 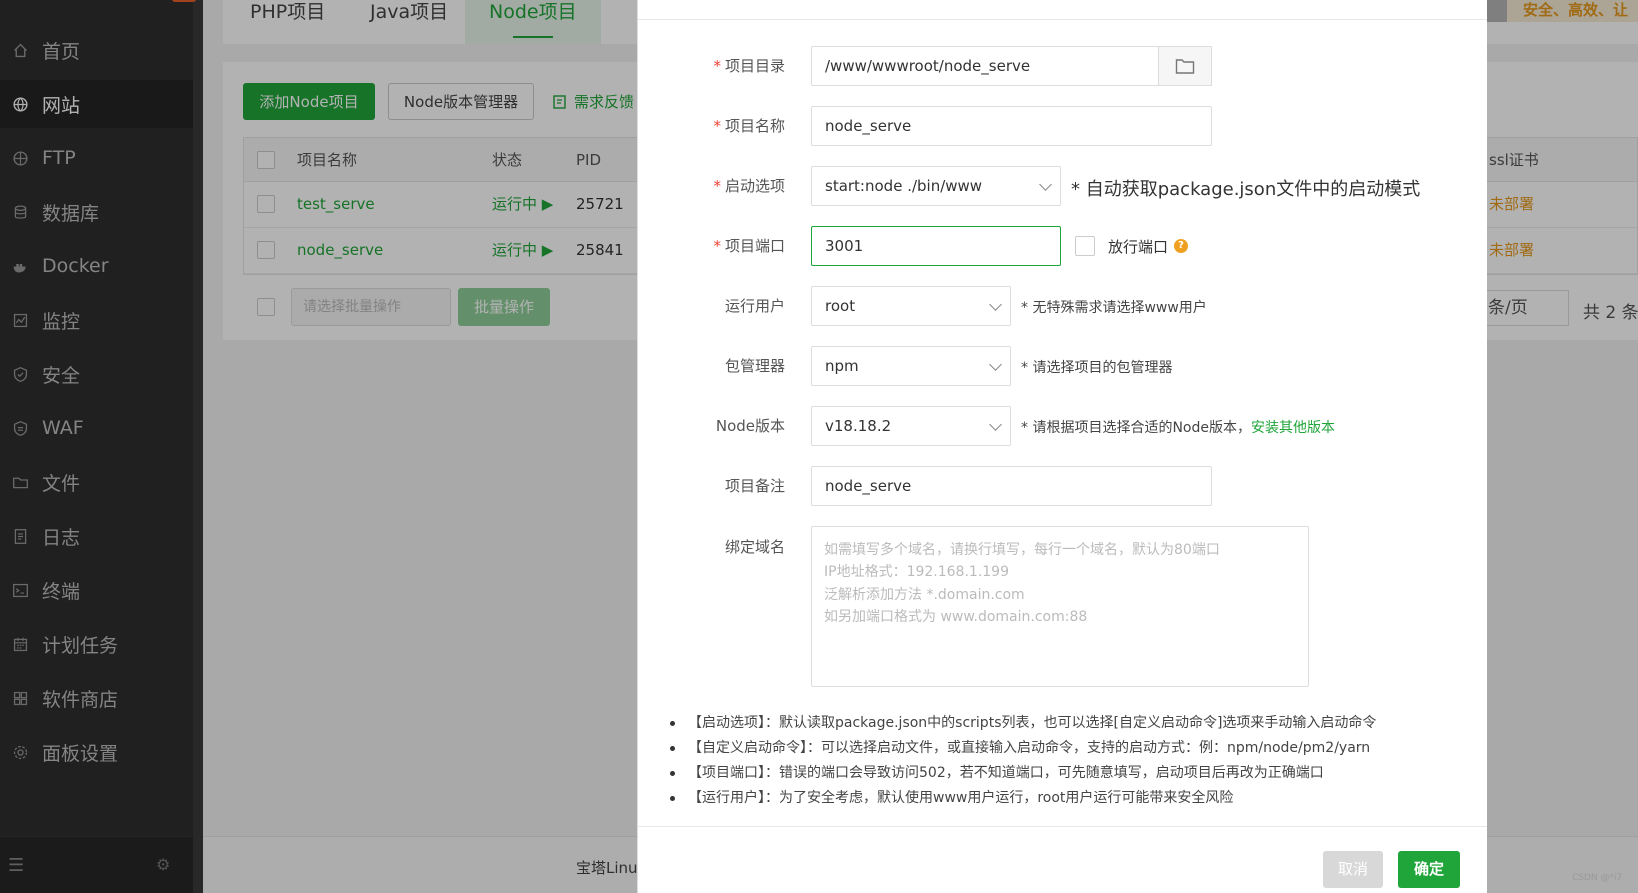 What do you see at coordinates (1429, 869) in the screenshot?
I see `confirm-button: 确定` at bounding box center [1429, 869].